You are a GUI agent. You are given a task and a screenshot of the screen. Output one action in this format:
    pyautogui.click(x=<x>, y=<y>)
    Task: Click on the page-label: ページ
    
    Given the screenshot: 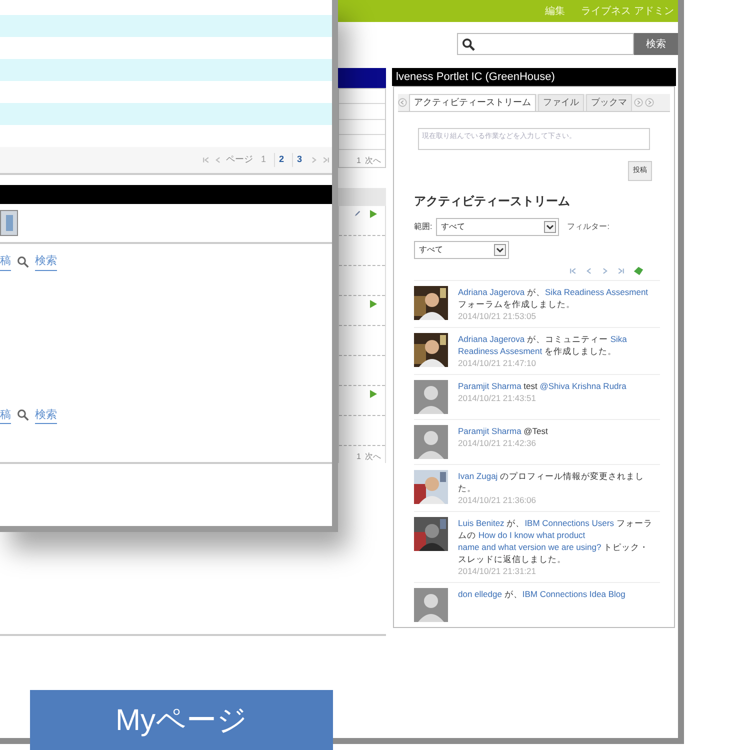 What is the action you would take?
    pyautogui.click(x=239, y=159)
    